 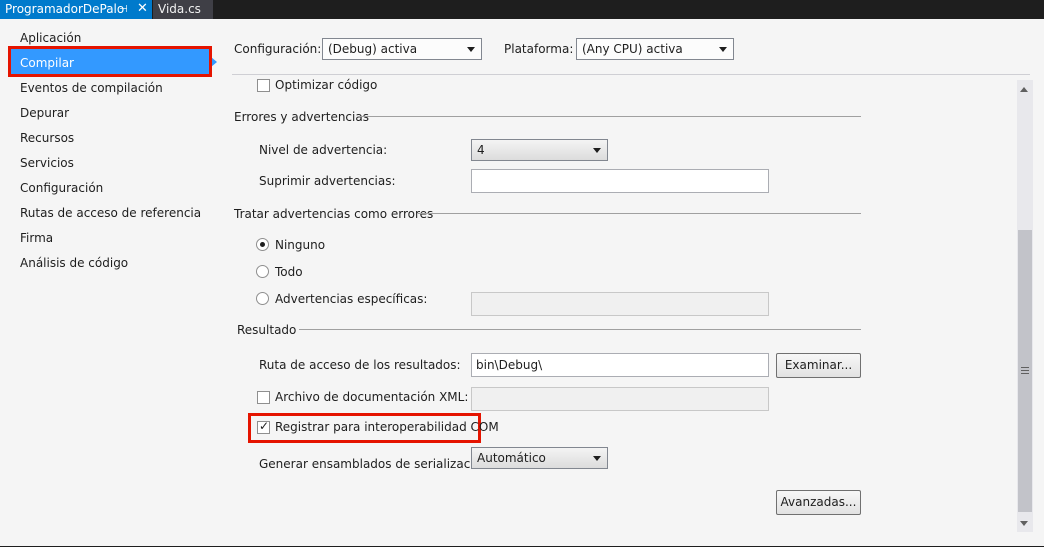 What do you see at coordinates (61, 188) in the screenshot?
I see `sidebar-item-configuracion: Configuración` at bounding box center [61, 188].